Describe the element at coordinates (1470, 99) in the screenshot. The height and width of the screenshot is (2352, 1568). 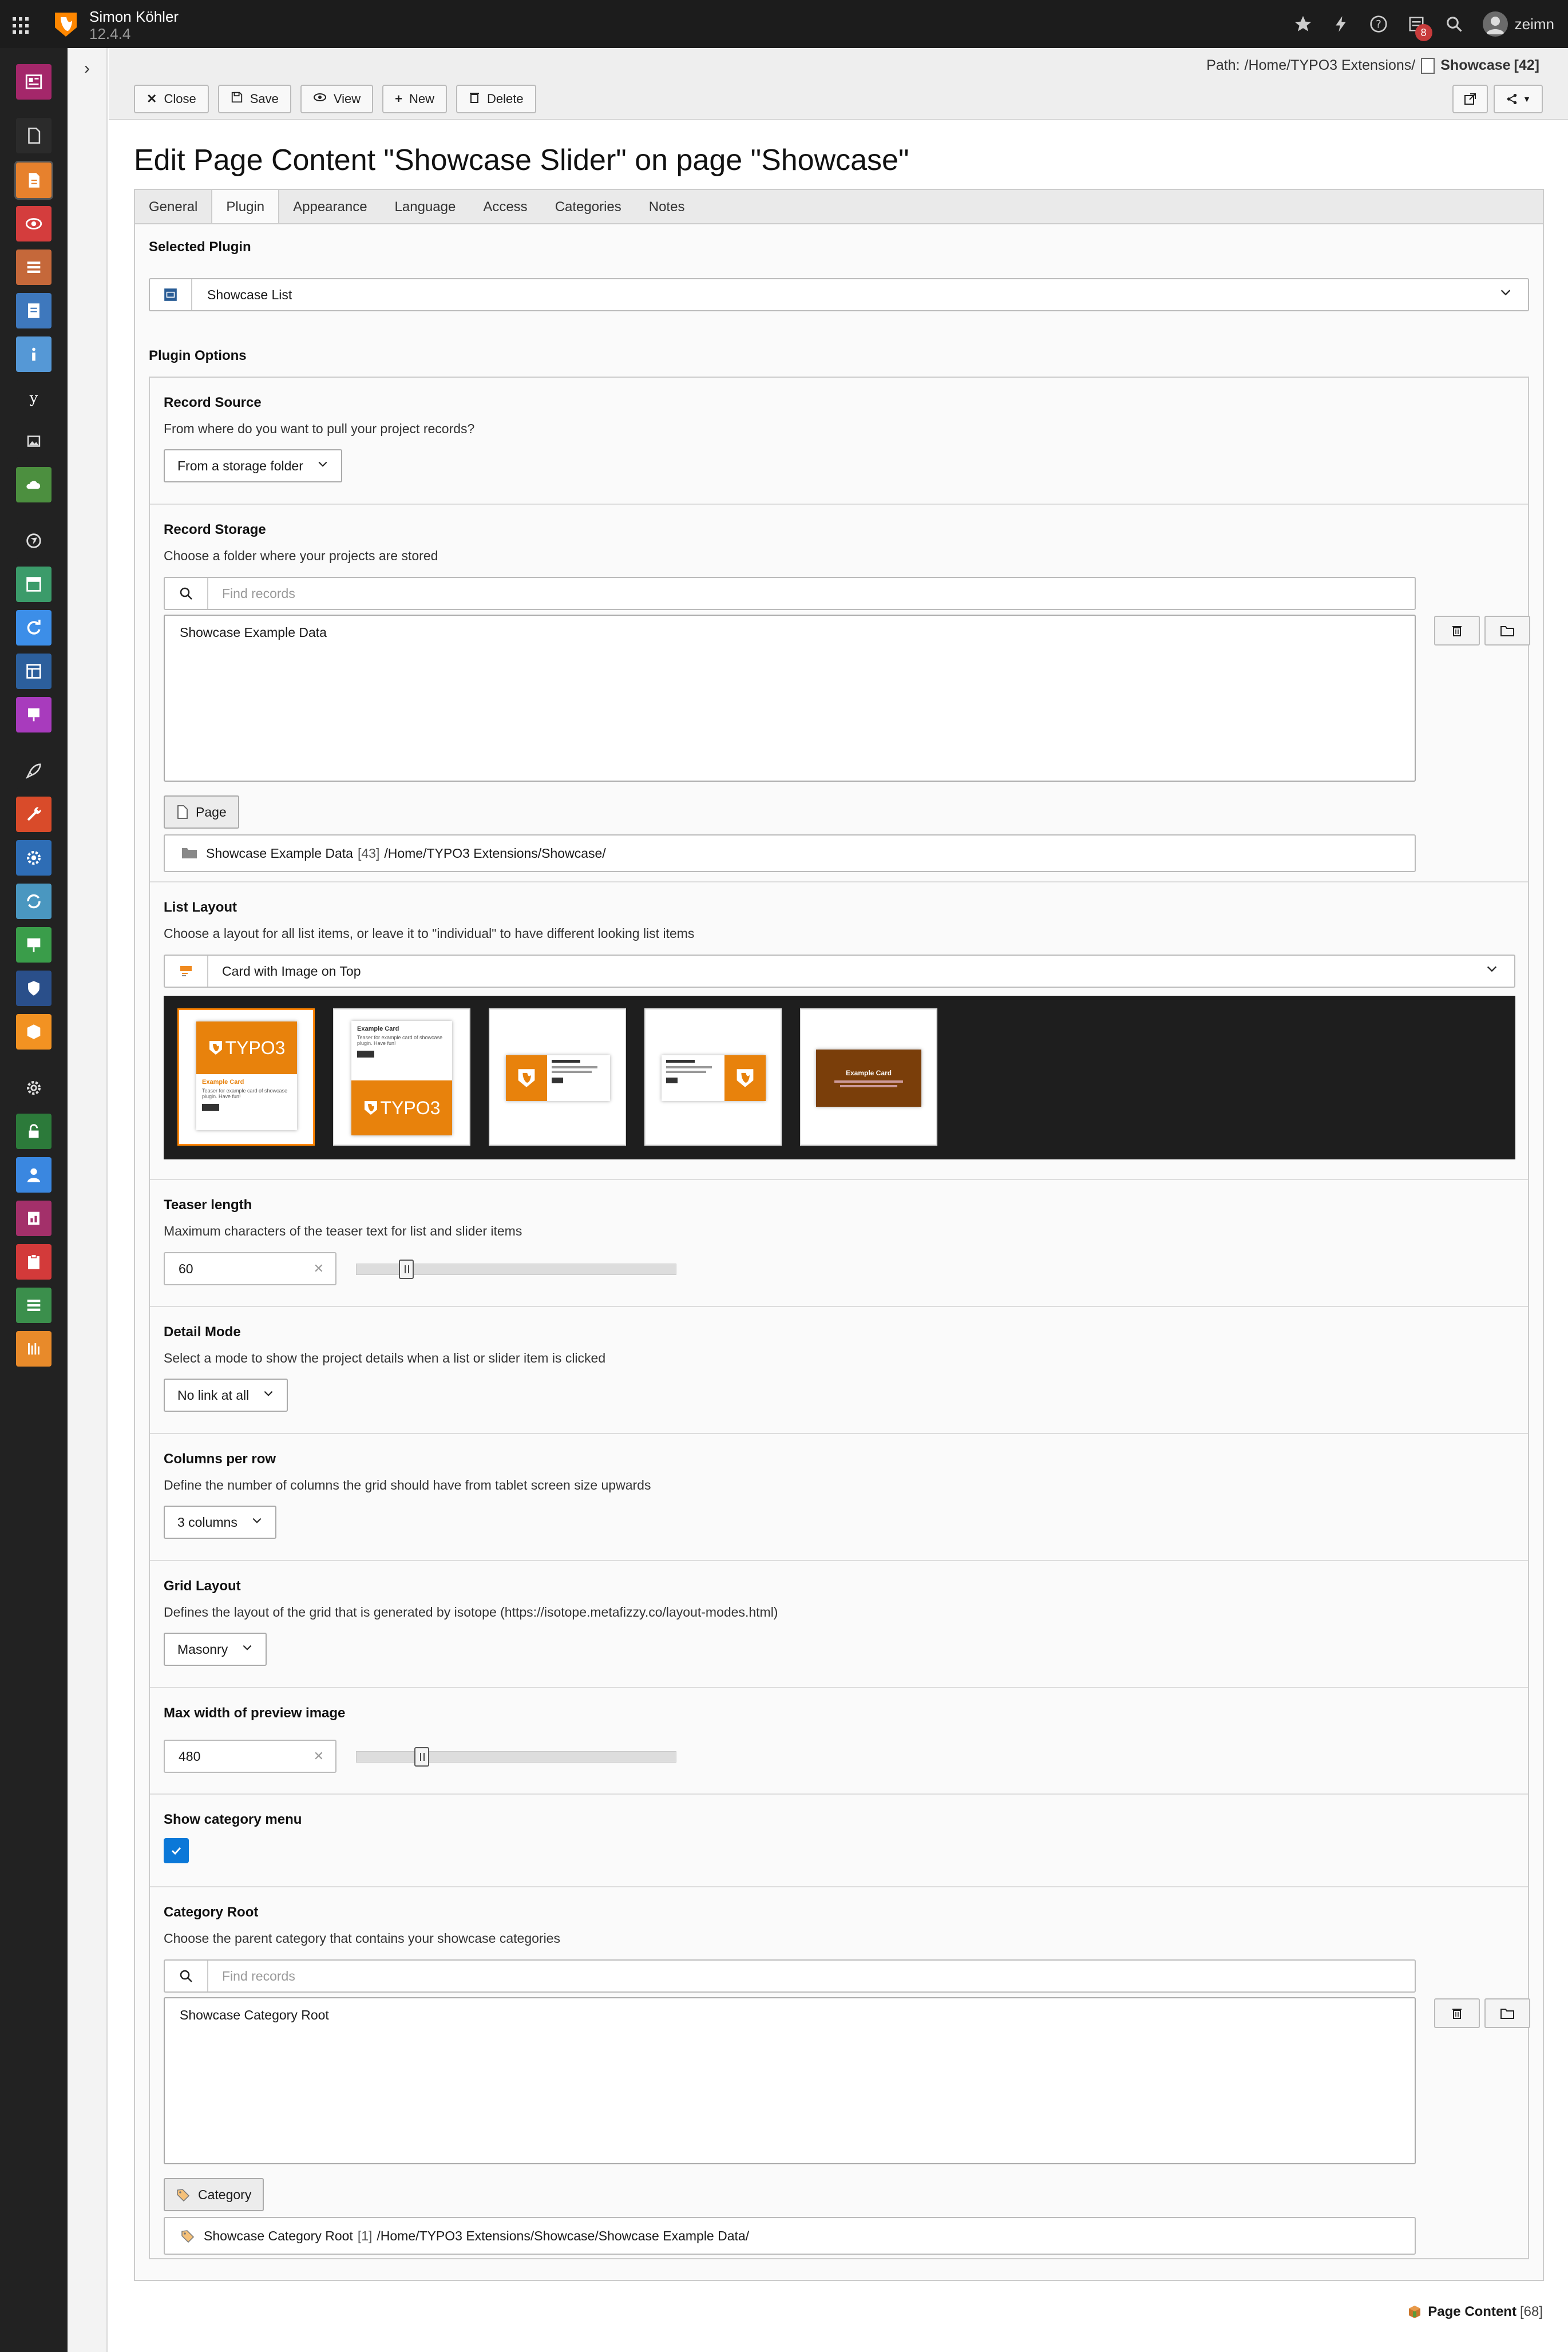
I see `open-new-window-button` at that location.